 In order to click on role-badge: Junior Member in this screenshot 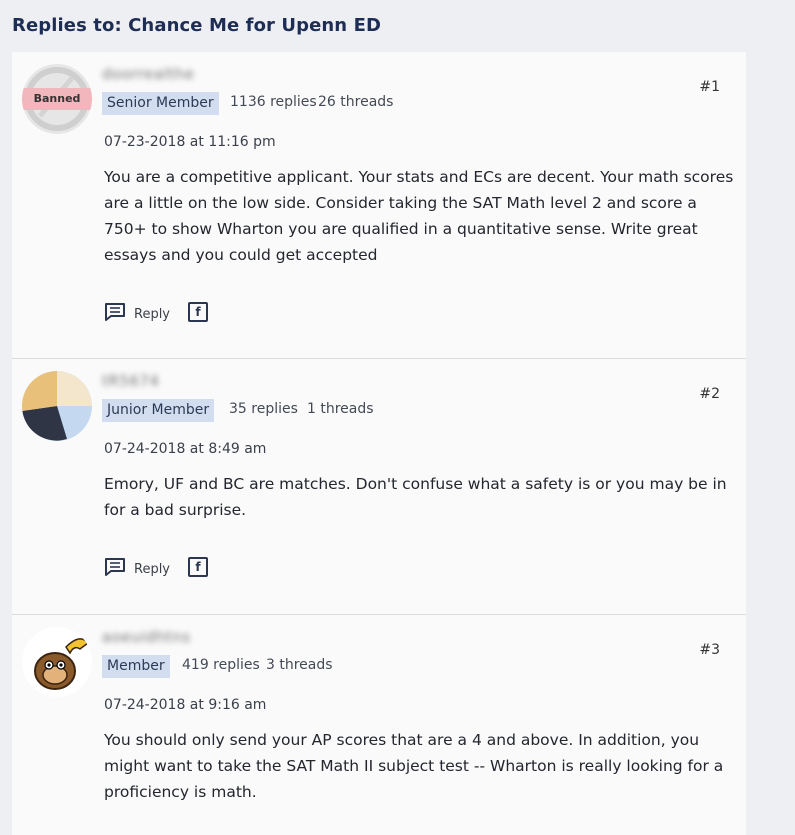, I will do `click(158, 410)`.